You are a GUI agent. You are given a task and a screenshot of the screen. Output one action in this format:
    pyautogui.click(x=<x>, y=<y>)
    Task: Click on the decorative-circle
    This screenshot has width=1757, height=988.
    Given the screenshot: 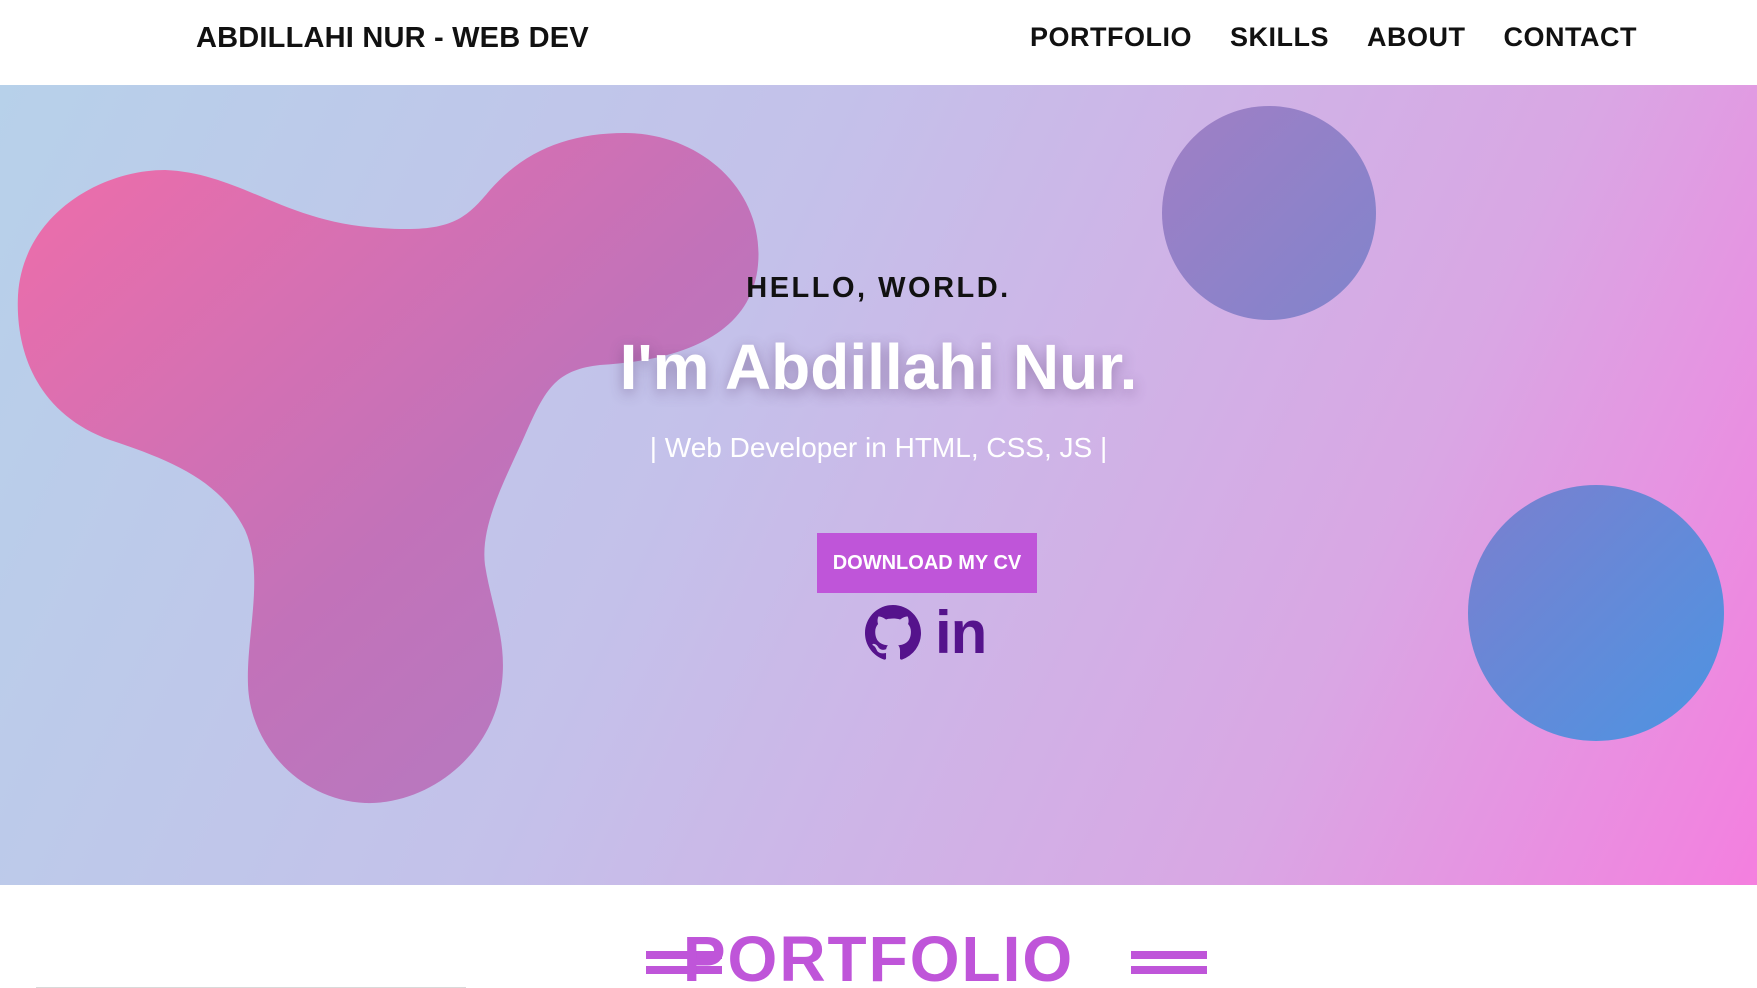 What is the action you would take?
    pyautogui.click(x=1596, y=613)
    